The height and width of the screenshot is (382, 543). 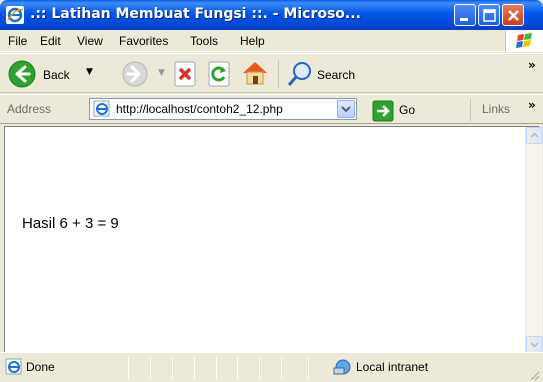 I want to click on maximize-button, so click(x=489, y=15).